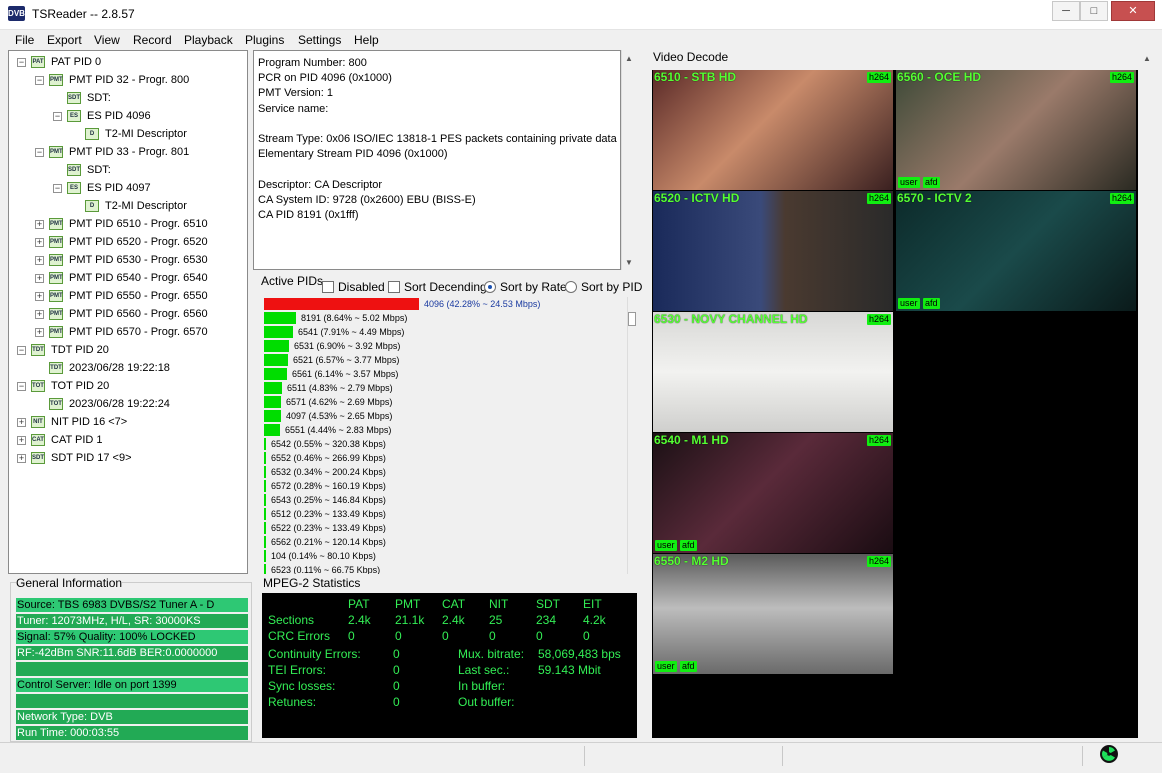  What do you see at coordinates (632, 435) in the screenshot?
I see `pid-list-scrollbar` at bounding box center [632, 435].